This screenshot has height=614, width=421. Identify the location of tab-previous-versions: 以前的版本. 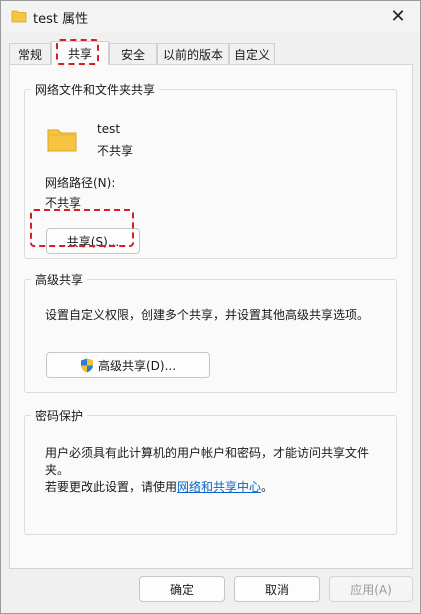
(193, 53).